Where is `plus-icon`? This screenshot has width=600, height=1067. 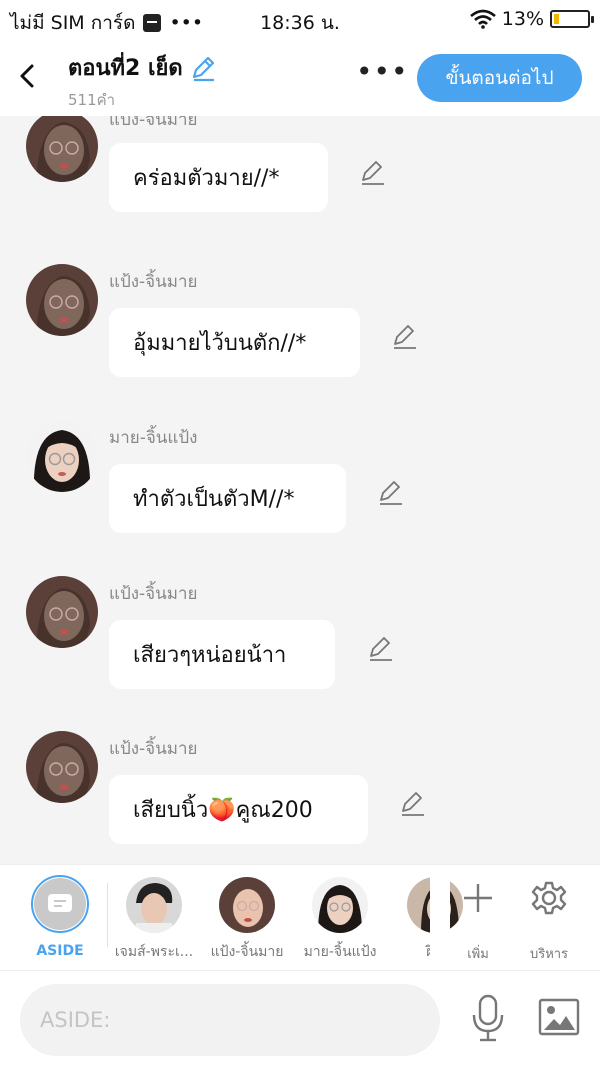 plus-icon is located at coordinates (478, 898).